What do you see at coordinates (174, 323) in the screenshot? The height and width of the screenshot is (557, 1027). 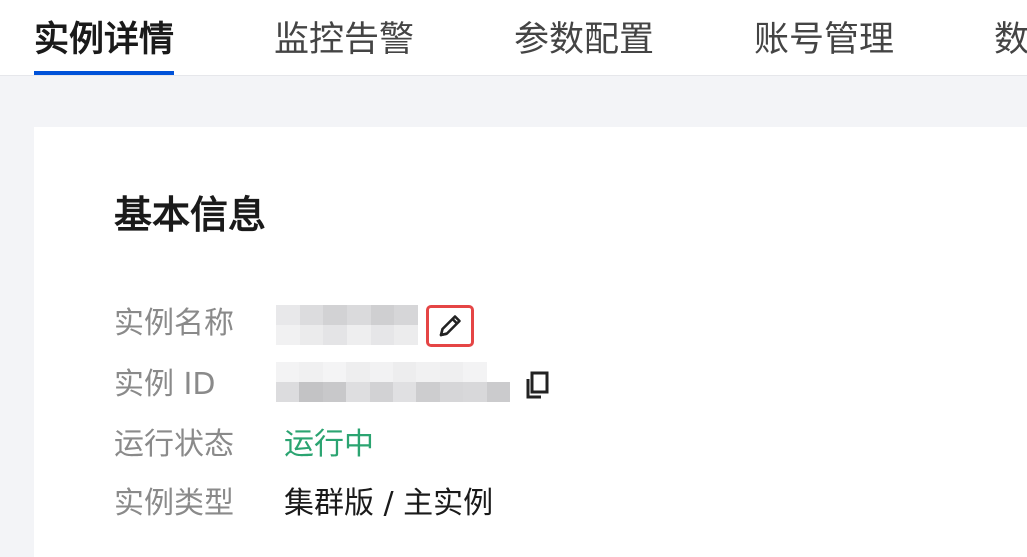 I see `instance-name-label: 实例名称` at bounding box center [174, 323].